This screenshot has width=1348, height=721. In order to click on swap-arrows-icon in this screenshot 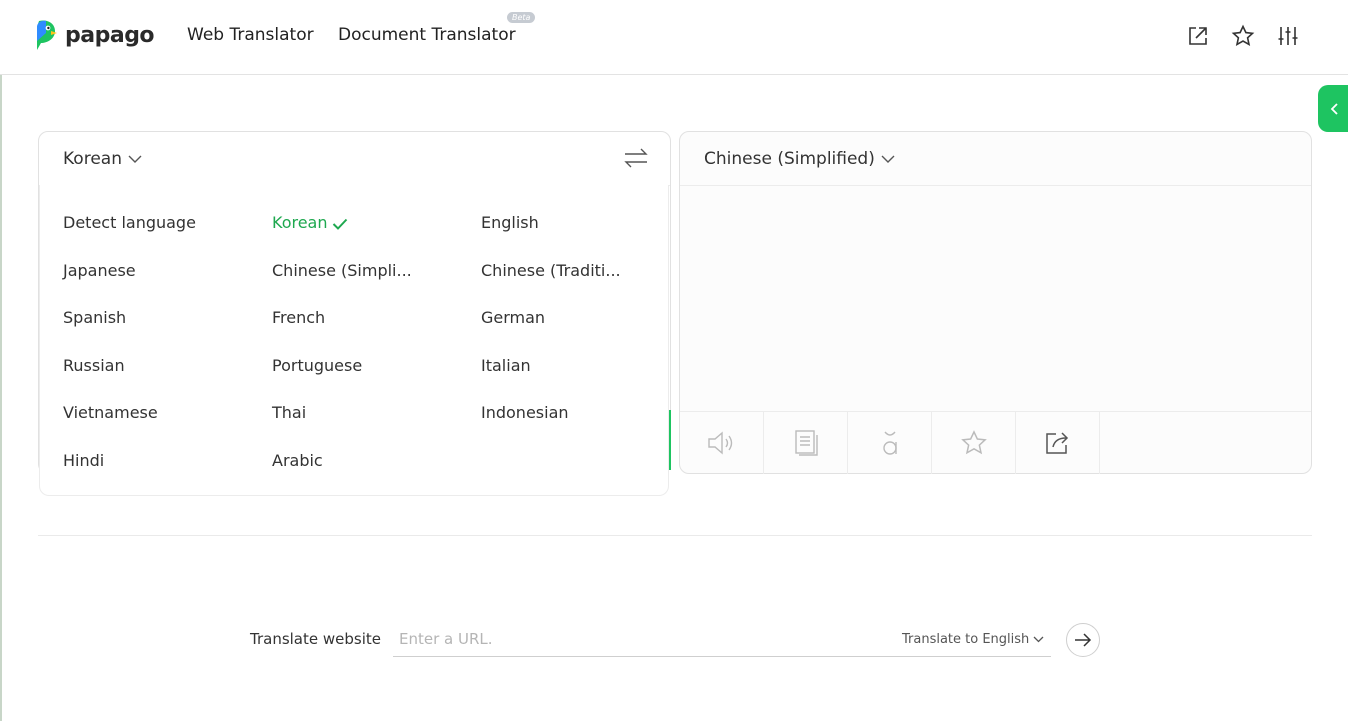, I will do `click(636, 158)`.